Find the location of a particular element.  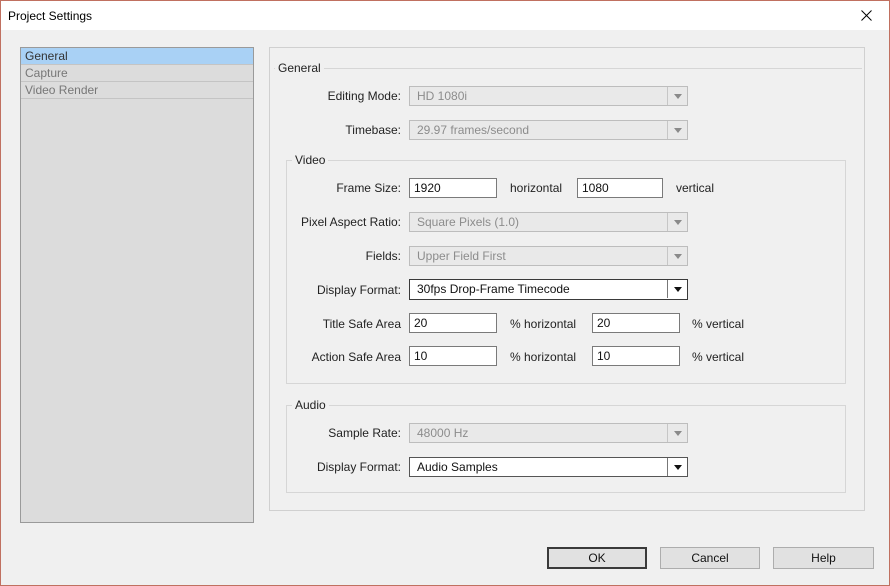

audio-display-format-label: Display Format: is located at coordinates (358, 467).